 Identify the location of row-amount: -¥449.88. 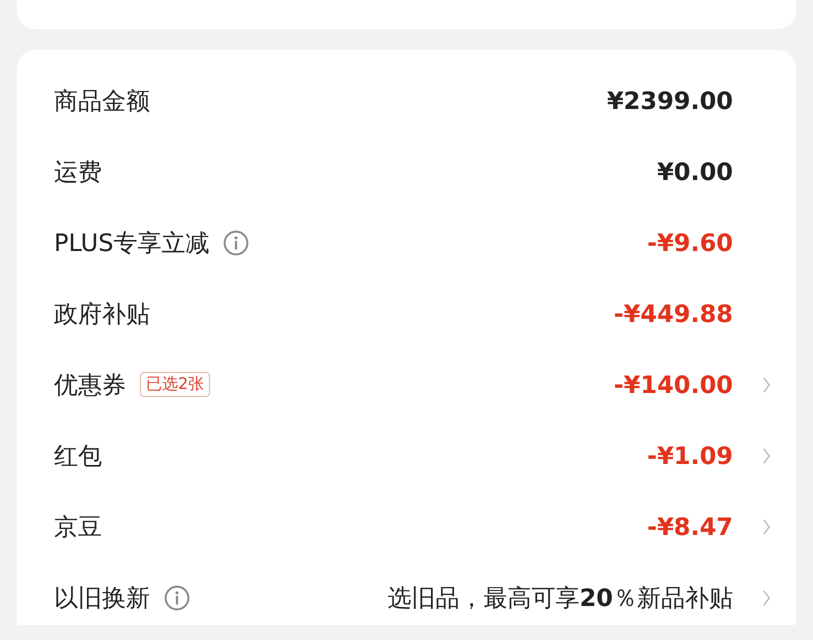
(673, 314).